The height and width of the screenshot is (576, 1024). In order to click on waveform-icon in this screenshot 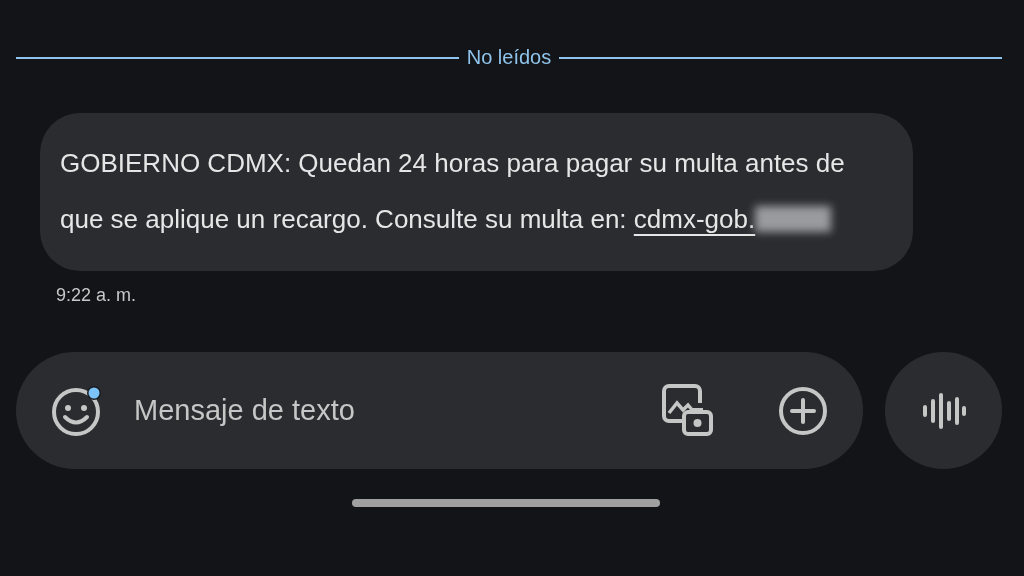, I will do `click(943, 410)`.